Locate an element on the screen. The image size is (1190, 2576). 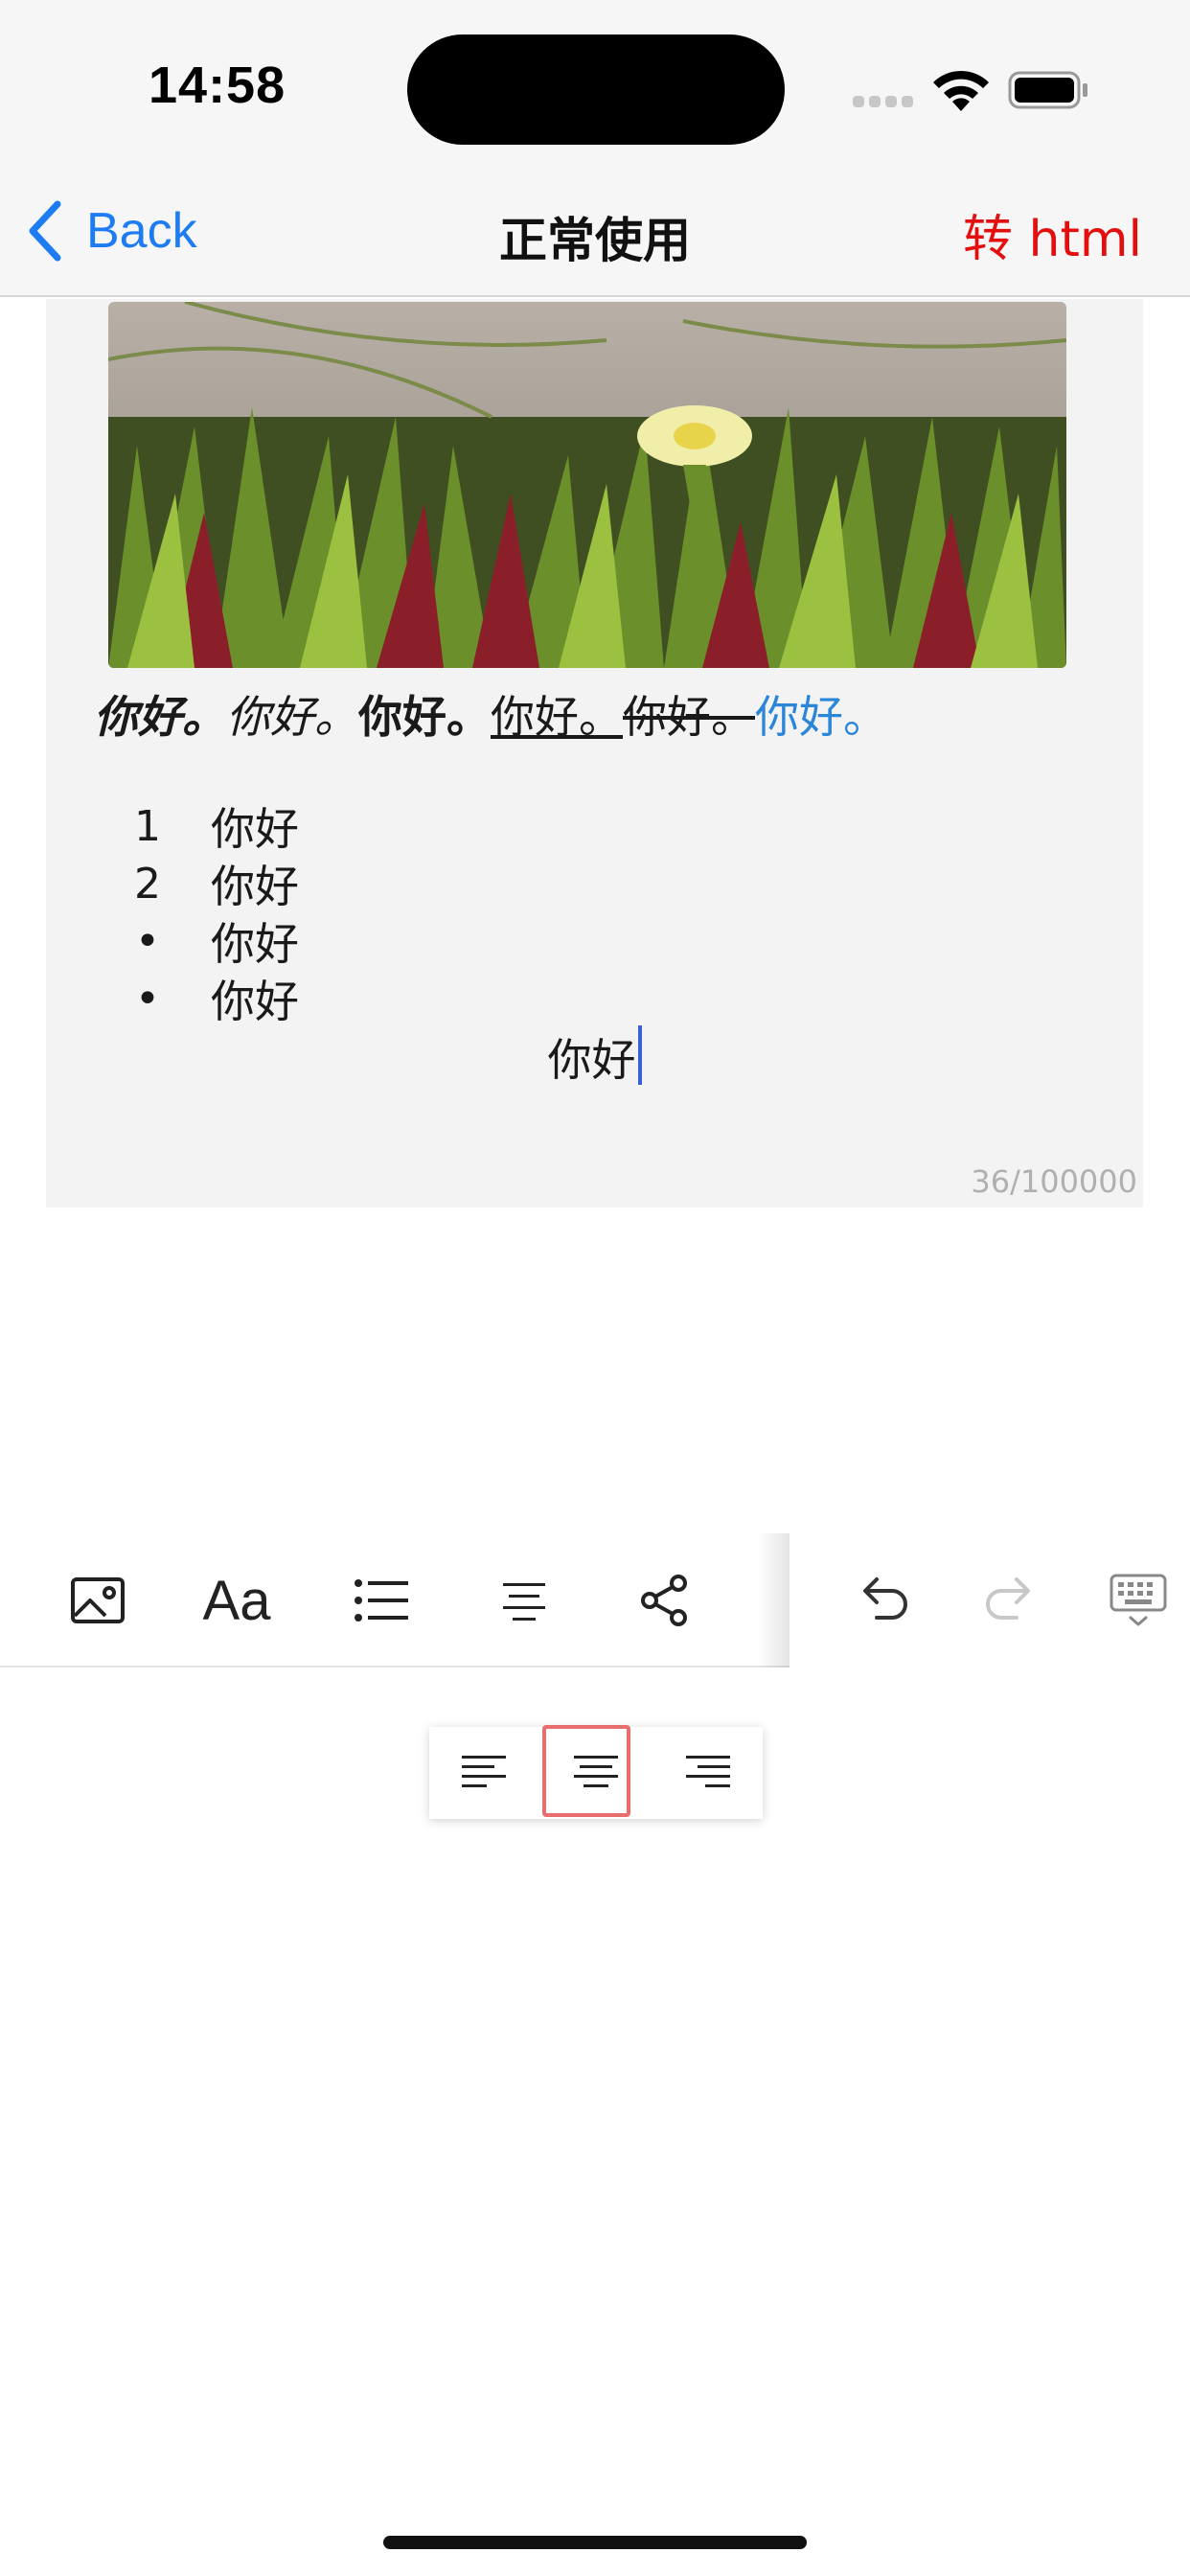
font-style-button: Aa is located at coordinates (237, 1600).